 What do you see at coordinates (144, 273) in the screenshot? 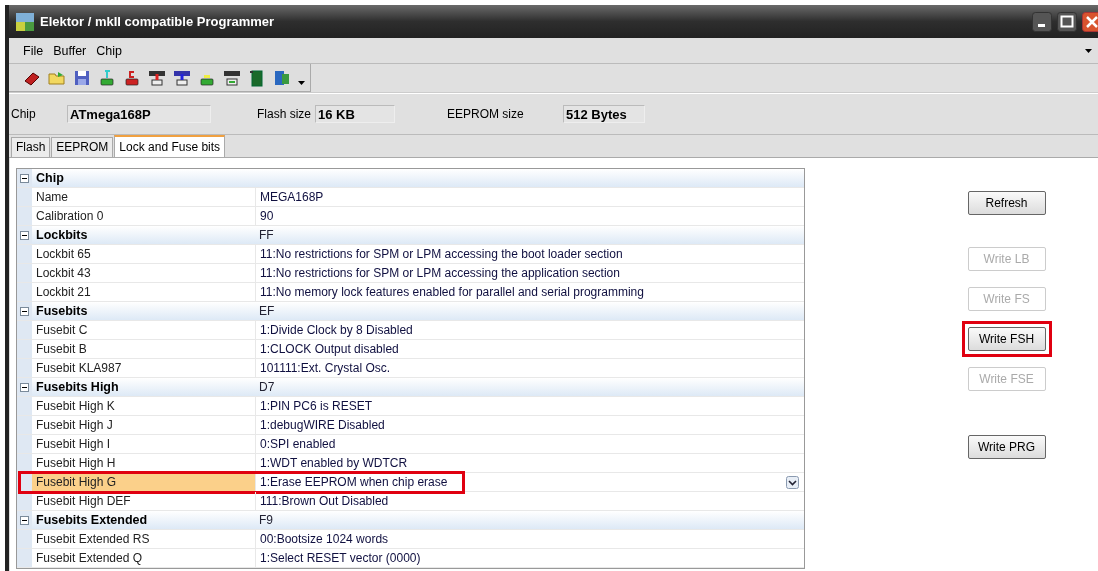
I see `property-name: Lockbit 43` at bounding box center [144, 273].